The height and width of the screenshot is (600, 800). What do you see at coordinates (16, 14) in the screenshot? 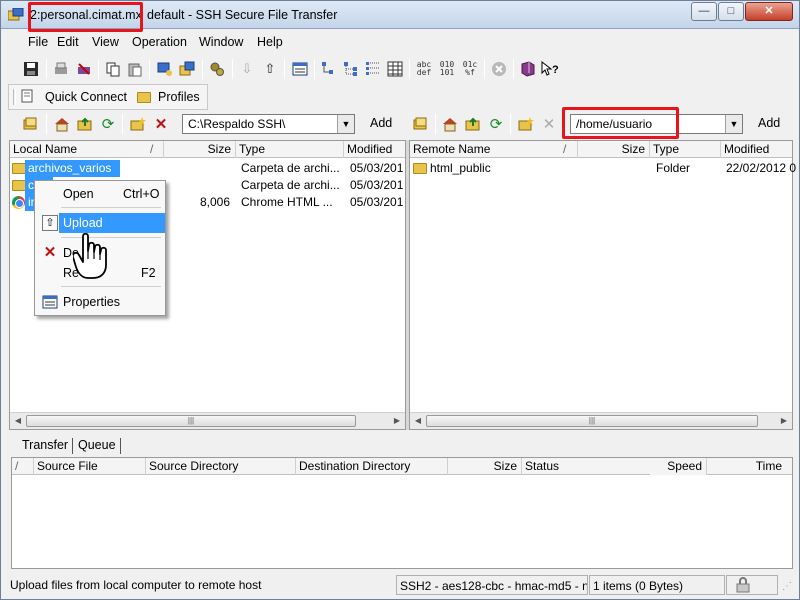
I see `app-icon` at bounding box center [16, 14].